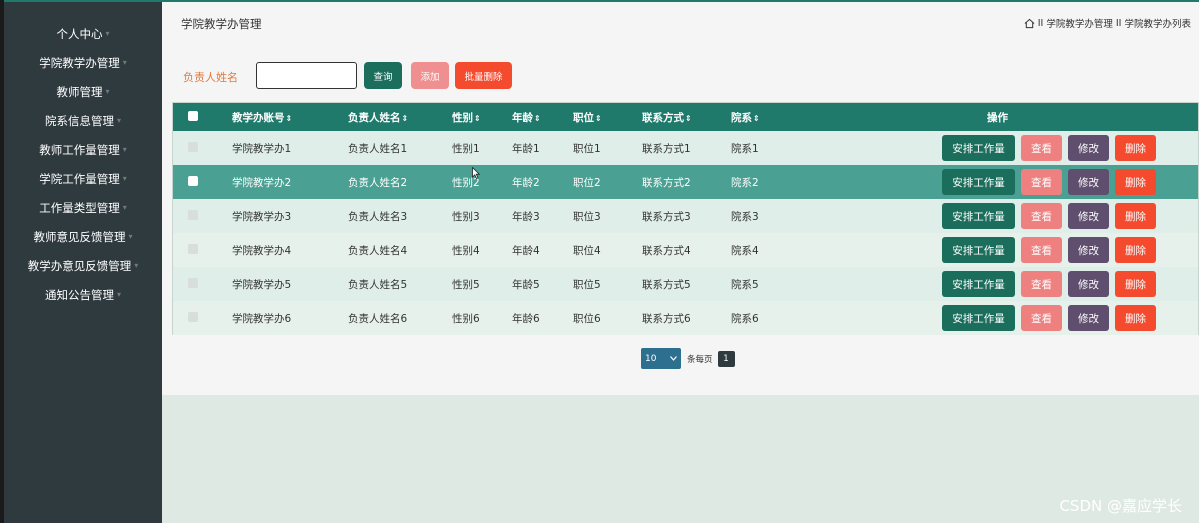 This screenshot has width=1199, height=523. What do you see at coordinates (745, 216) in the screenshot?
I see `table-cell: 院系3` at bounding box center [745, 216].